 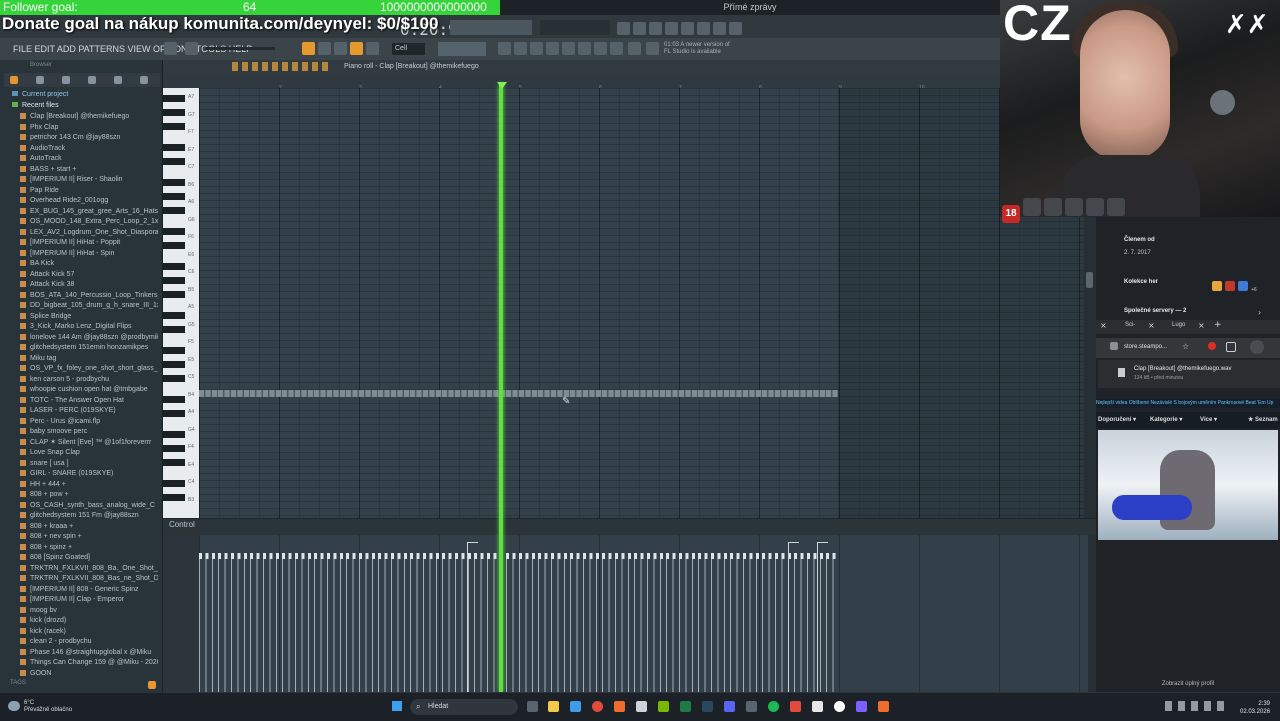 I want to click on folder-recent-files: Recent files, so click(x=35, y=106).